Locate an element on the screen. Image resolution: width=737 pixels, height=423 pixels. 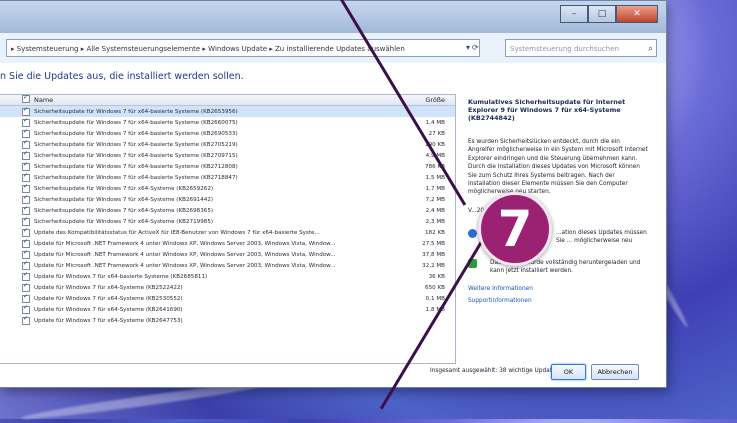
search-input: Systemsteuerung durchsuchen ⌕ is located at coordinates (581, 48).